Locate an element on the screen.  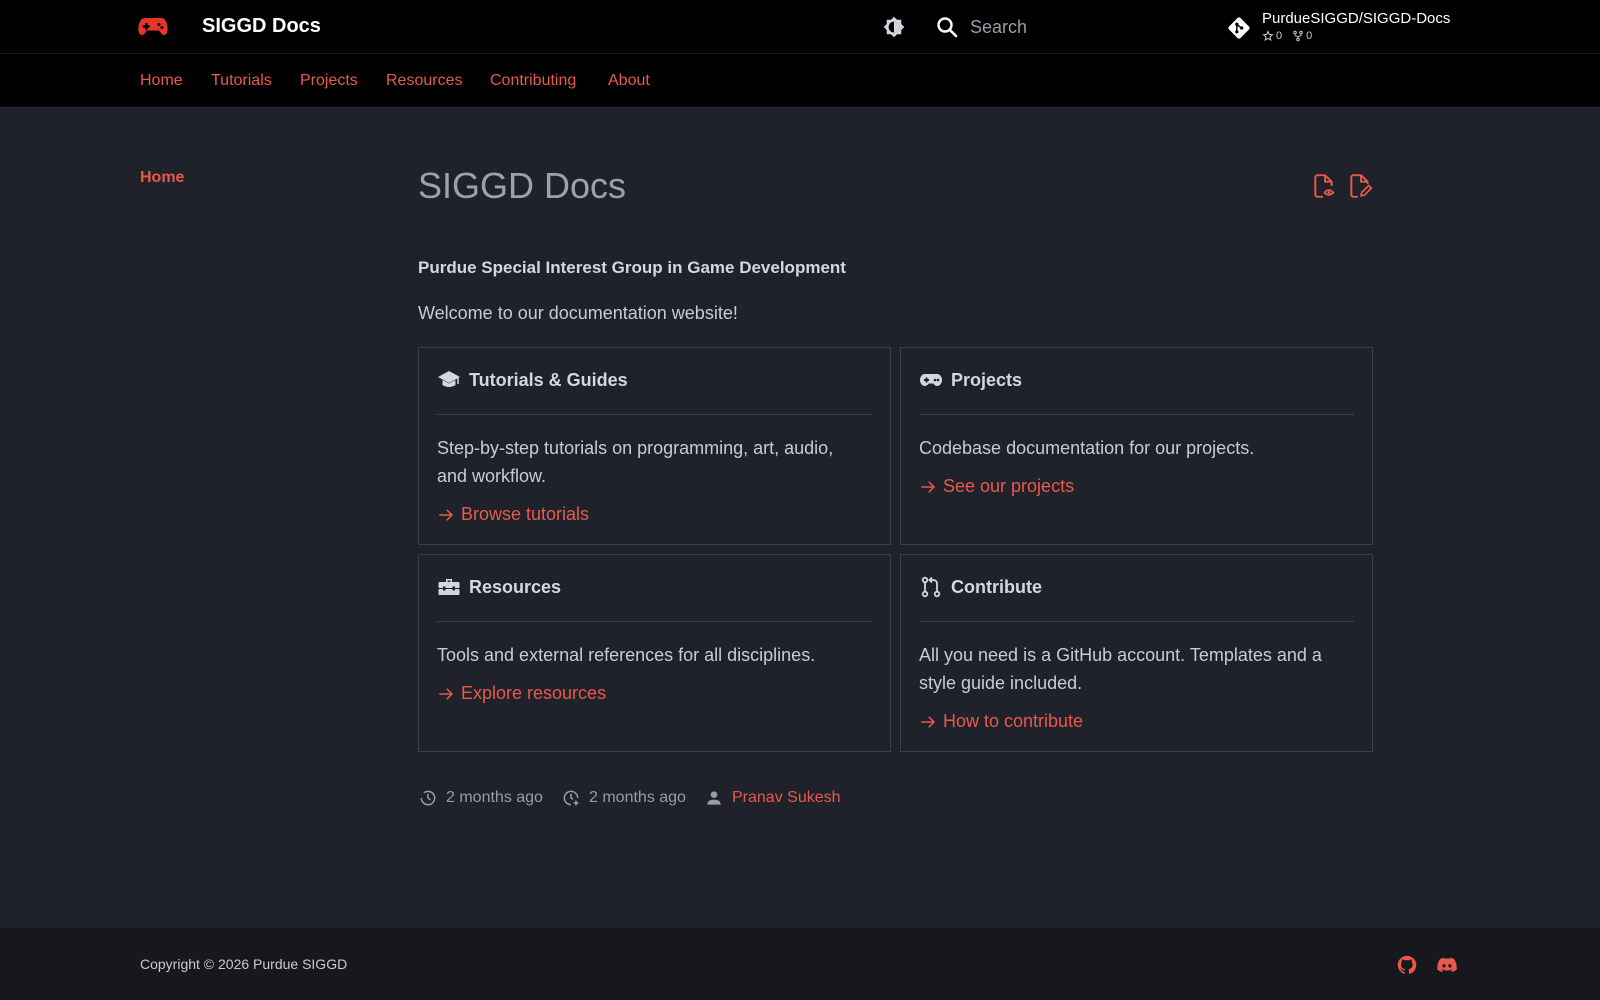
repo-link: PurdueSIGGD/SIGGD-Docs 0 0 is located at coordinates (1346, 28).